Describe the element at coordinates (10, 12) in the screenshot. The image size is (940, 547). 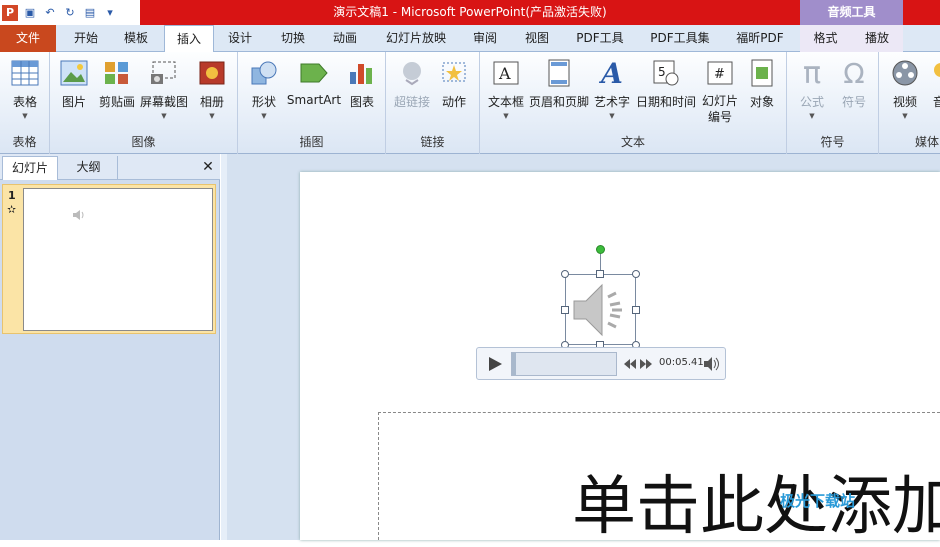
I see `powerpoint-logo-icon: P` at that location.